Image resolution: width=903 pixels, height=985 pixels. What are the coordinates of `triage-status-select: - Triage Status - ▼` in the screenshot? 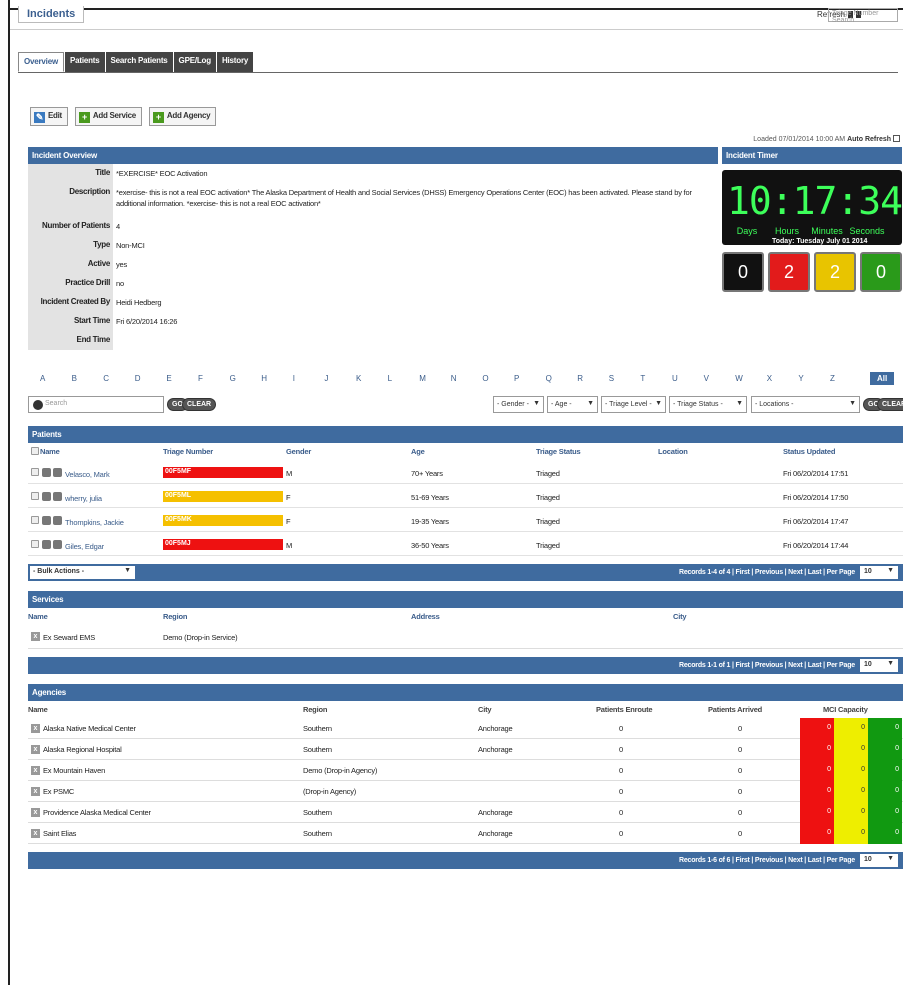 It's located at (708, 404).